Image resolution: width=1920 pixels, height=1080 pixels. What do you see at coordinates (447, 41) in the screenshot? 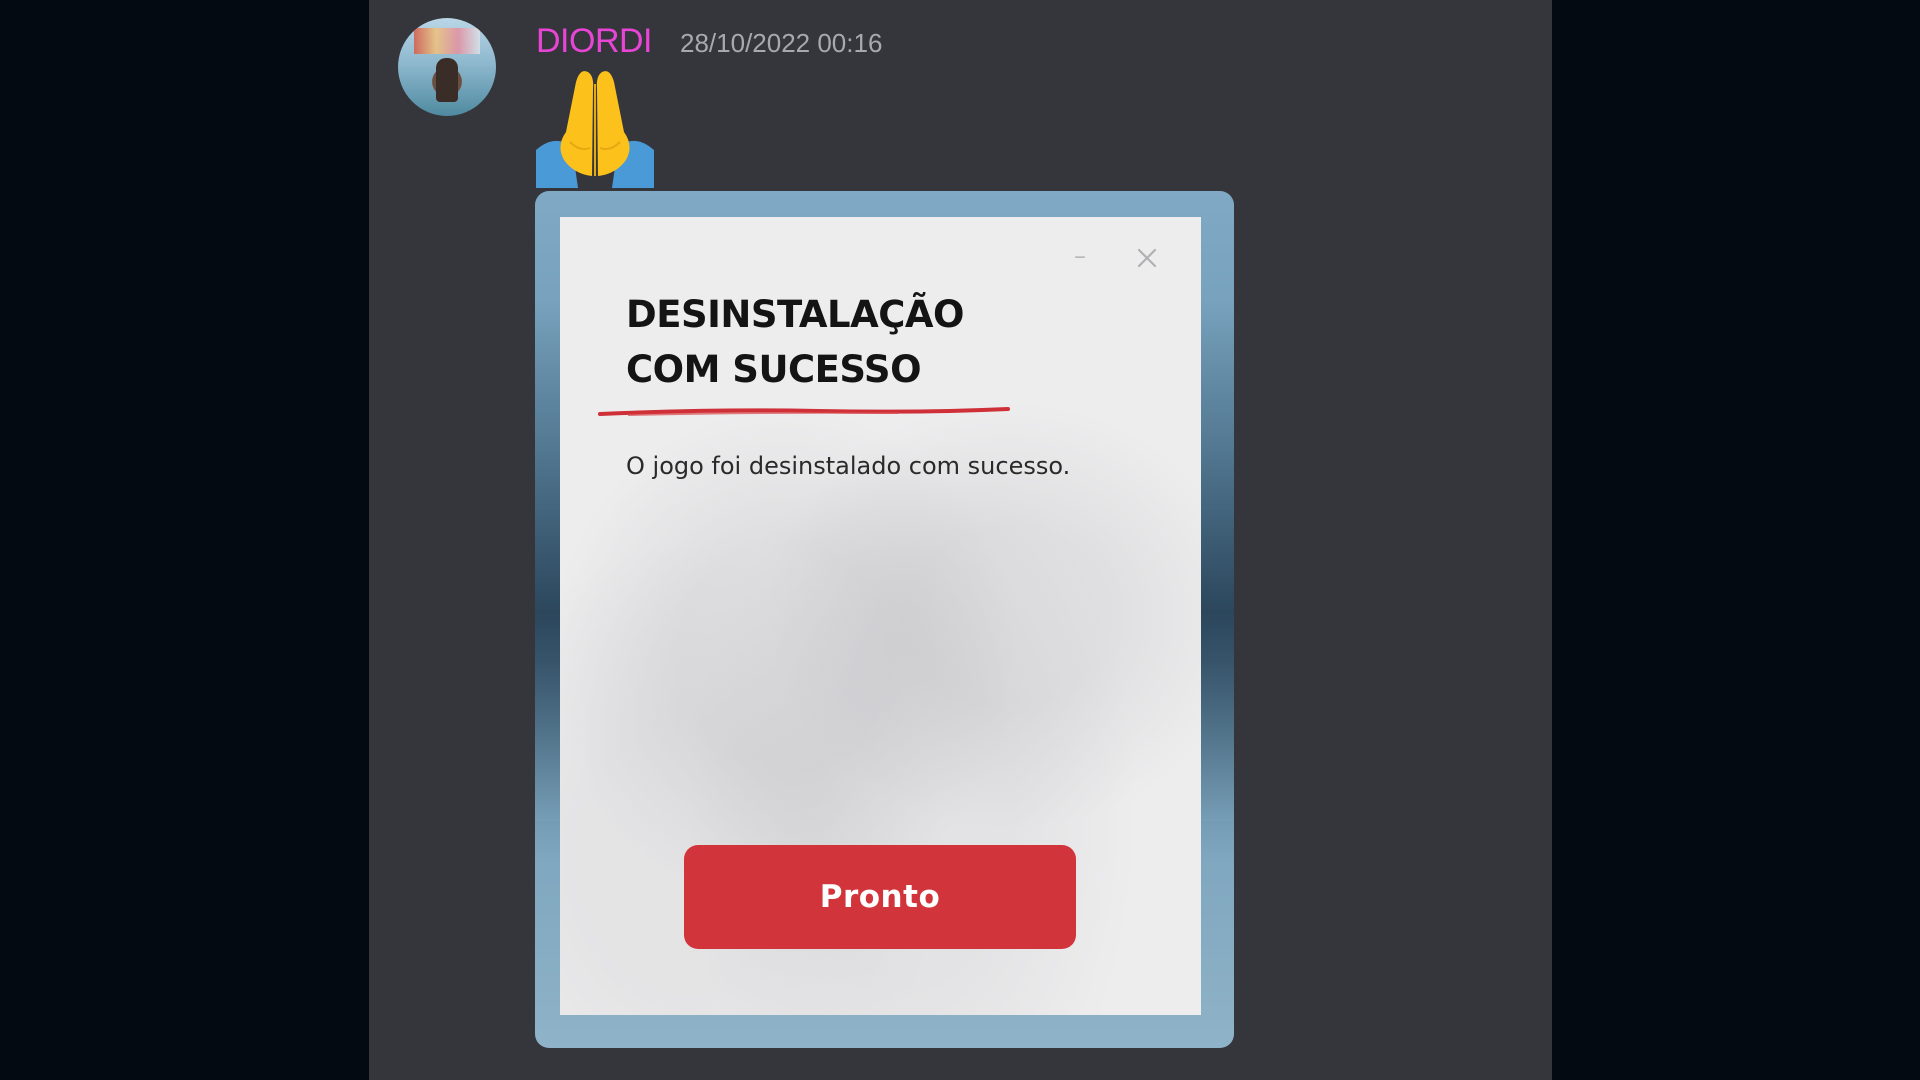
I see `avatar-background` at bounding box center [447, 41].